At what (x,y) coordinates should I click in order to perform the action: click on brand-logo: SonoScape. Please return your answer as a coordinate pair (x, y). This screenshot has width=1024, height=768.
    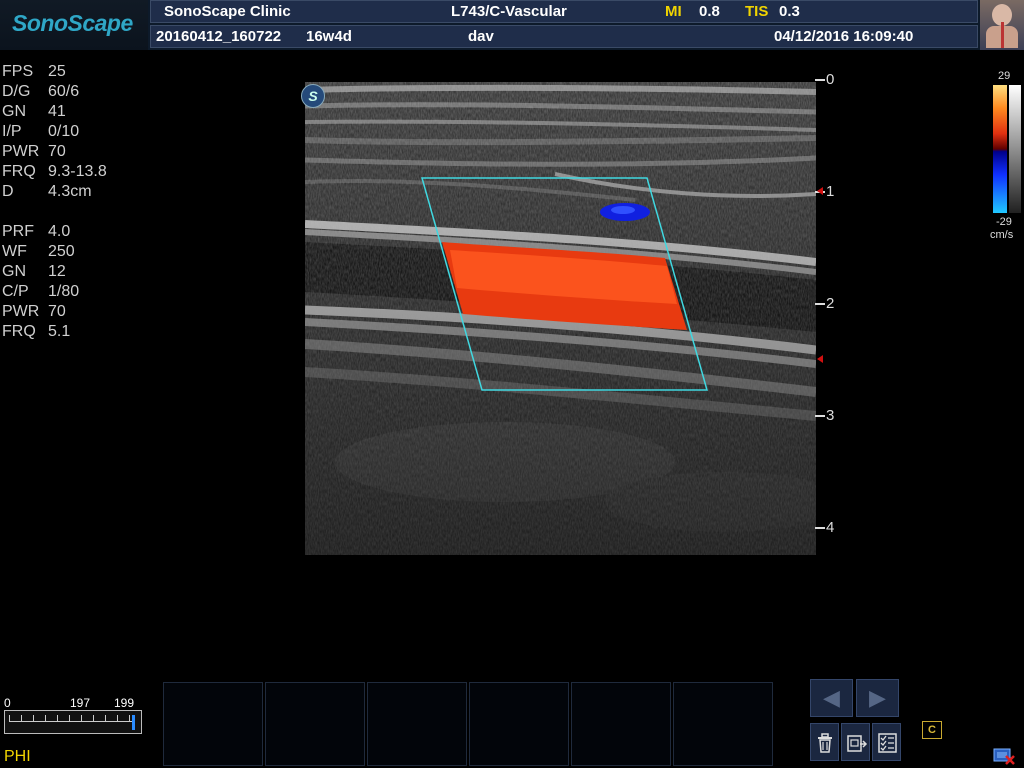
    Looking at the image, I should click on (74, 25).